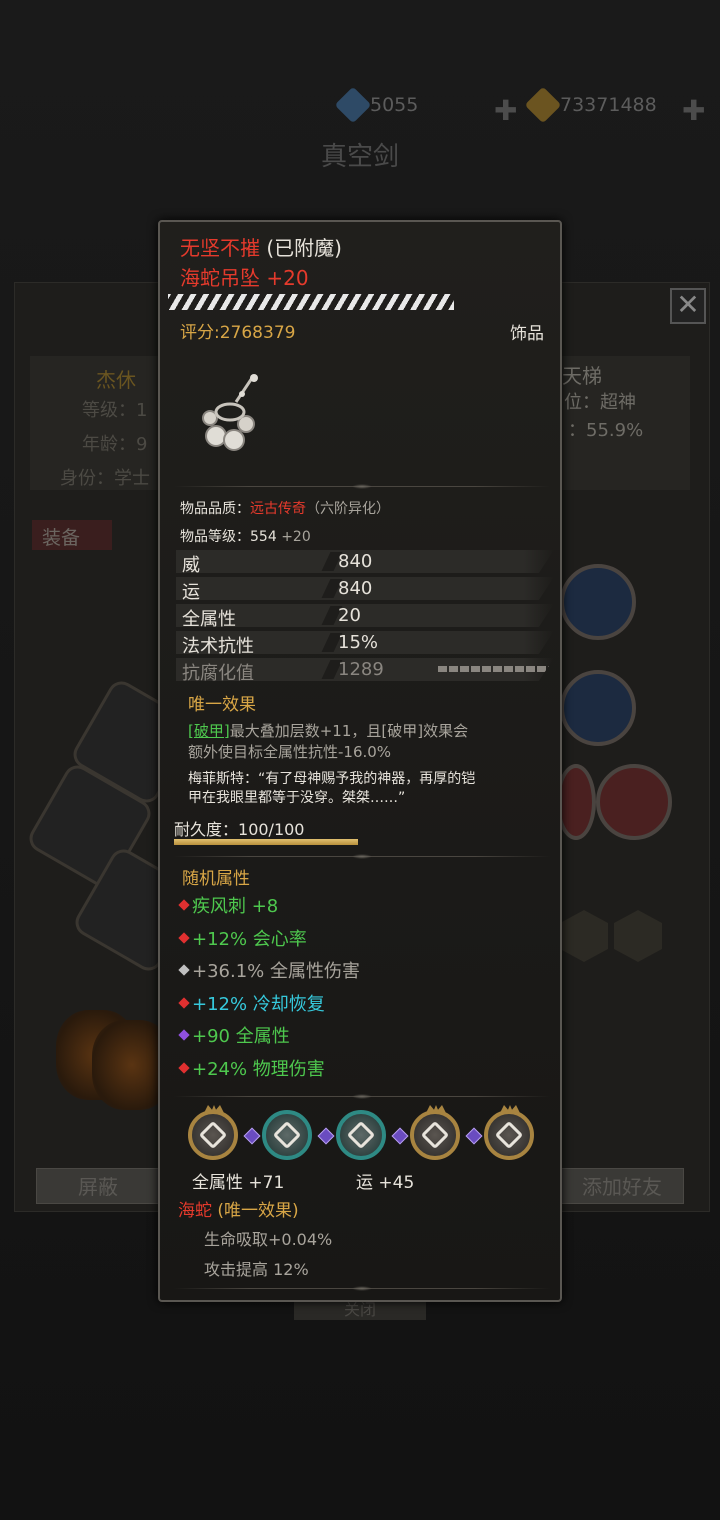 The image size is (720, 1520). I want to click on set-name: 海蛇, so click(195, 1211).